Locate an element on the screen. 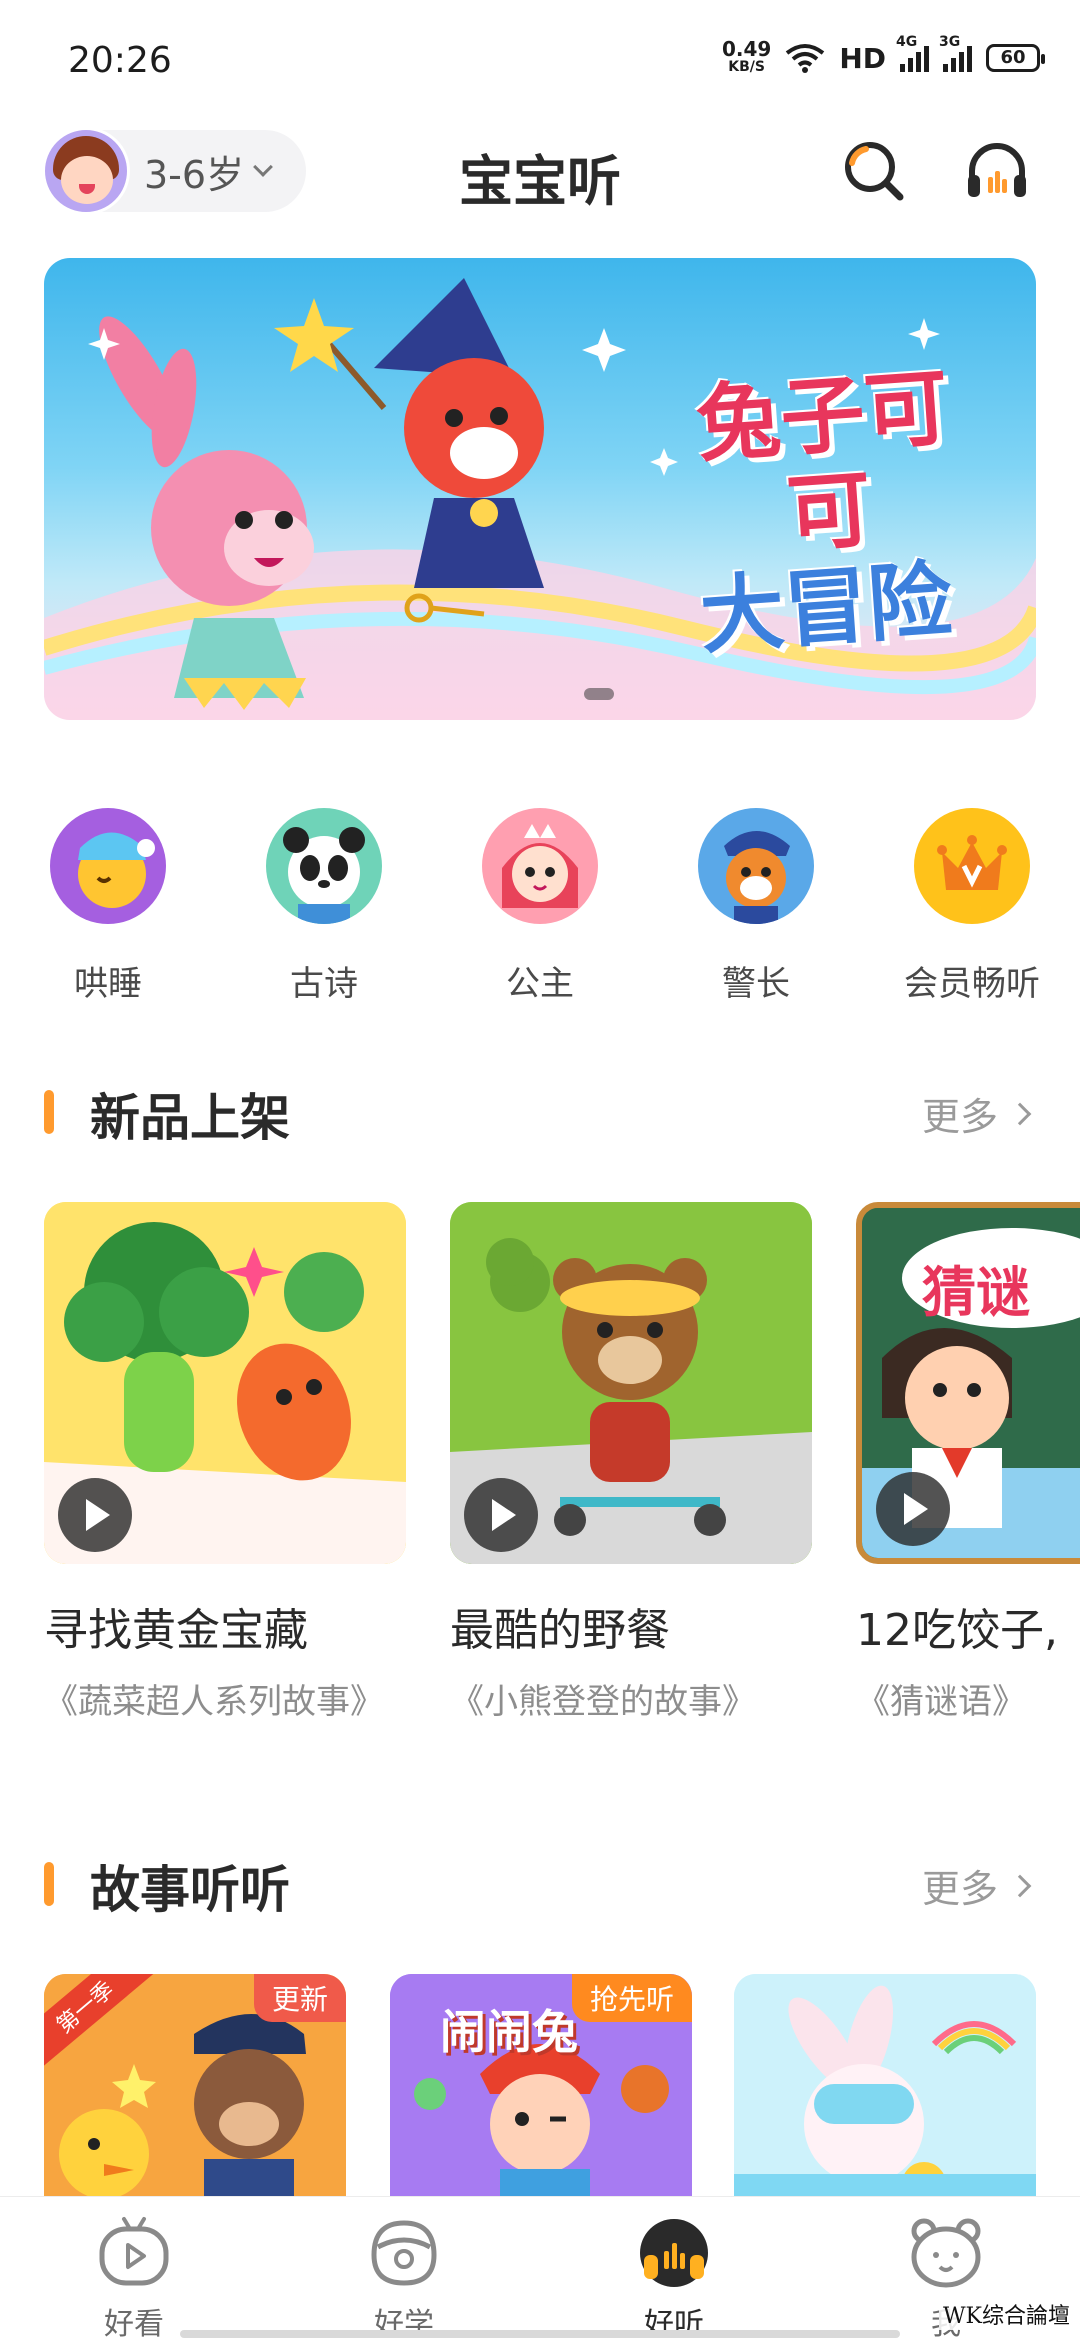  sleep-moon-icon is located at coordinates (108, 866).